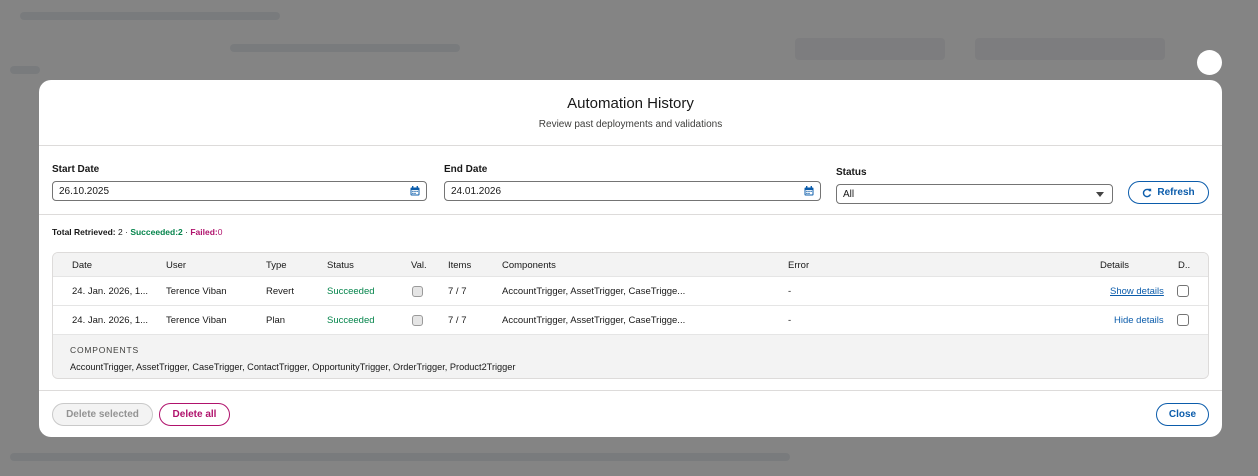 Image resolution: width=1258 pixels, height=476 pixels. I want to click on chevron-down-icon, so click(1100, 194).